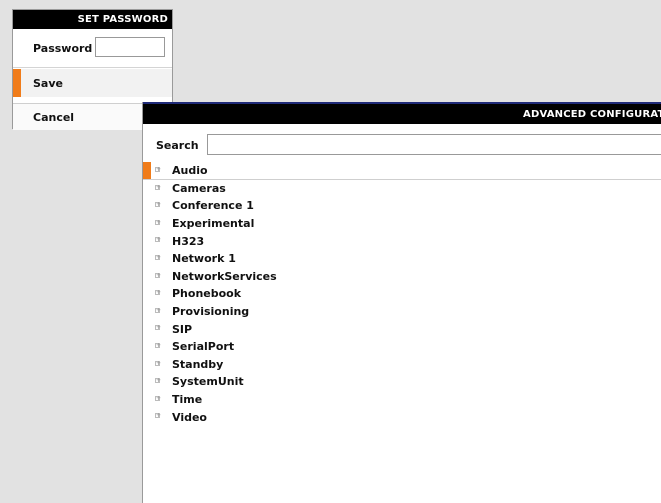 This screenshot has width=661, height=503. I want to click on tree-item-label: Time, so click(187, 400).